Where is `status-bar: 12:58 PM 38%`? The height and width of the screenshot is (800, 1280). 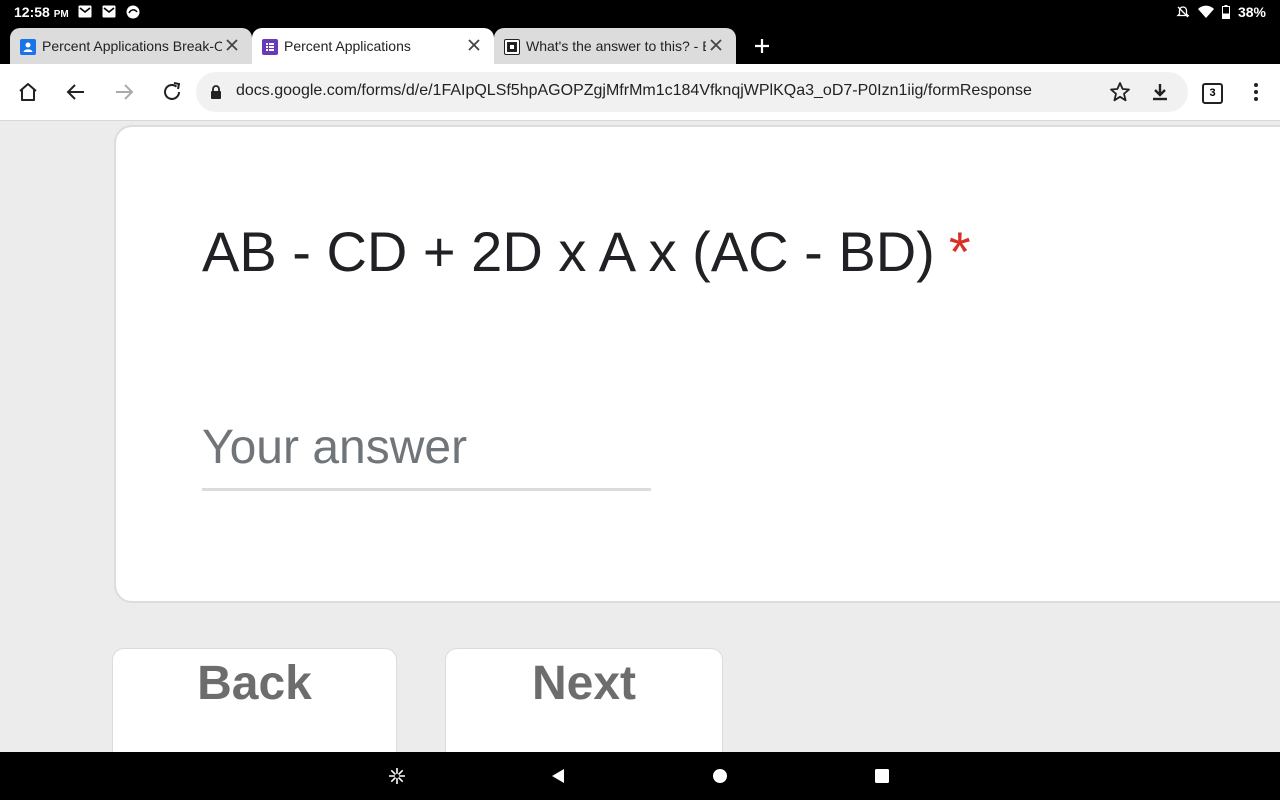
status-bar: 12:58 PM 38% is located at coordinates (640, 12).